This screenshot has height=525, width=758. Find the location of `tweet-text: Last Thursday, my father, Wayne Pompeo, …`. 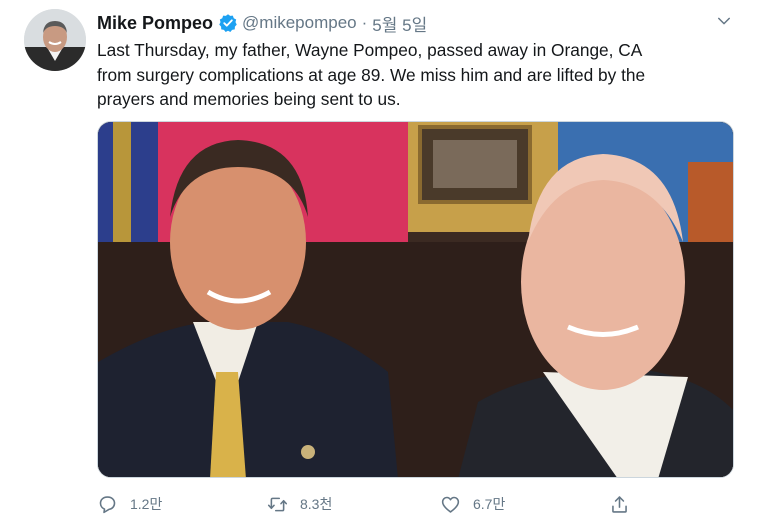

tweet-text: Last Thursday, my father, Wayne Pompeo, … is located at coordinates (417, 75).